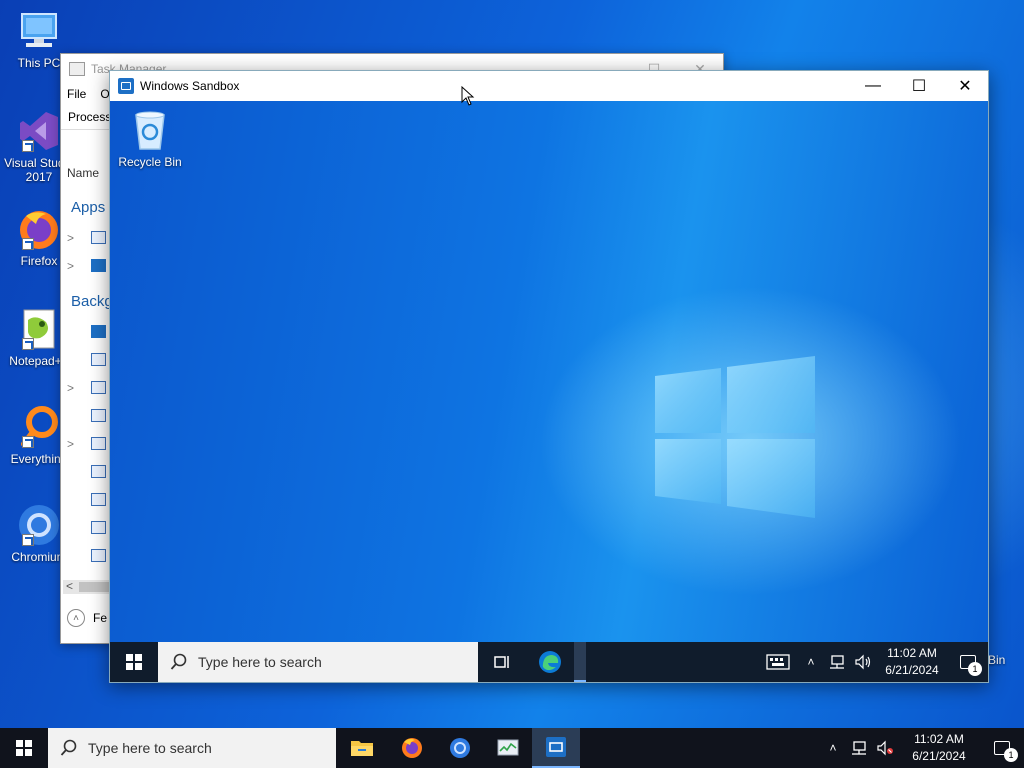 This screenshot has width=1024, height=768. I want to click on volume-icon, so click(863, 662).